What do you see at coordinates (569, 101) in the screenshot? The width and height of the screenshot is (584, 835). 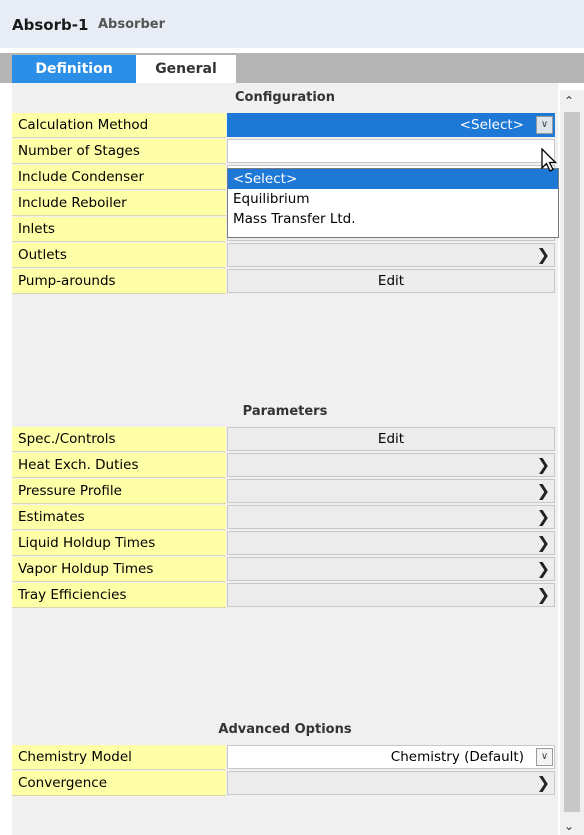 I see `scroll-up-icon: ⌃` at bounding box center [569, 101].